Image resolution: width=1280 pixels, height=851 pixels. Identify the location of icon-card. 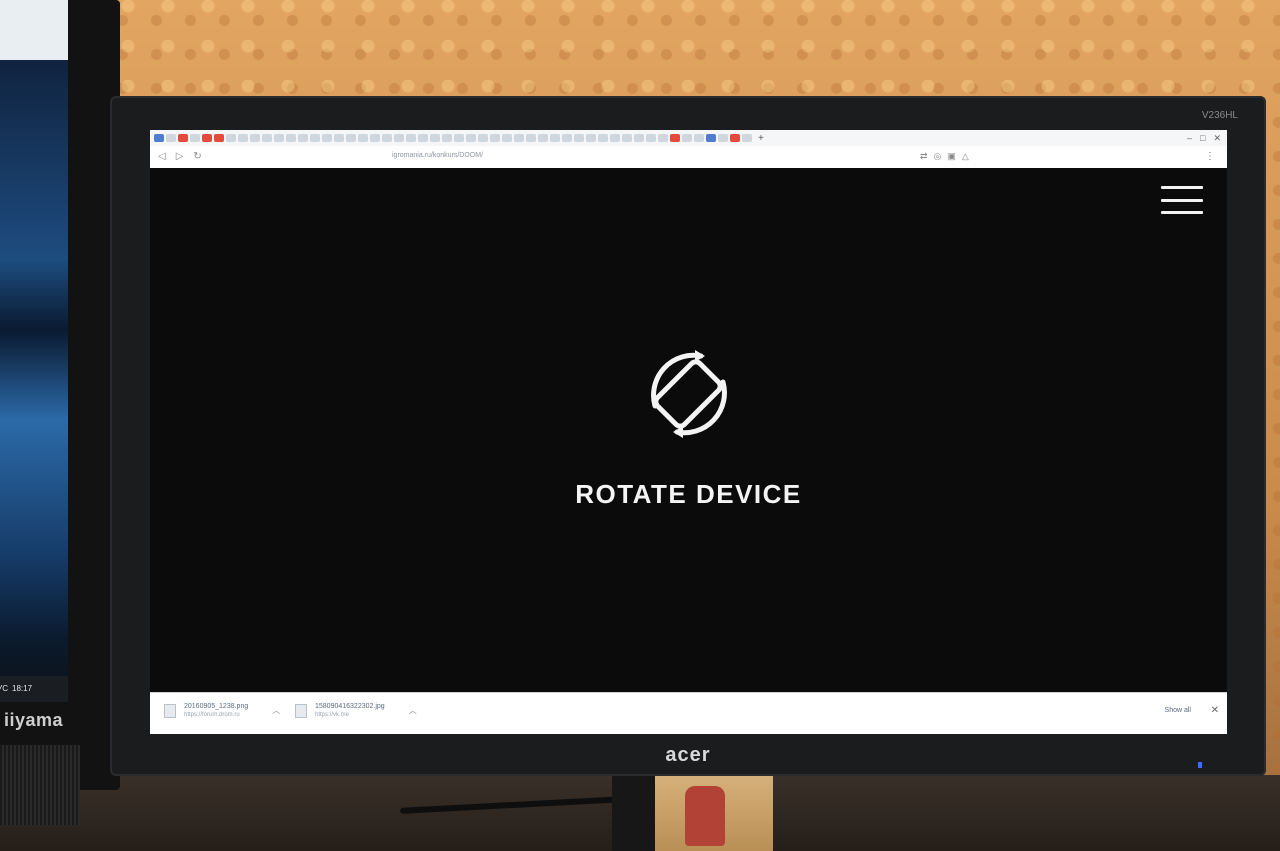
(714, 813).